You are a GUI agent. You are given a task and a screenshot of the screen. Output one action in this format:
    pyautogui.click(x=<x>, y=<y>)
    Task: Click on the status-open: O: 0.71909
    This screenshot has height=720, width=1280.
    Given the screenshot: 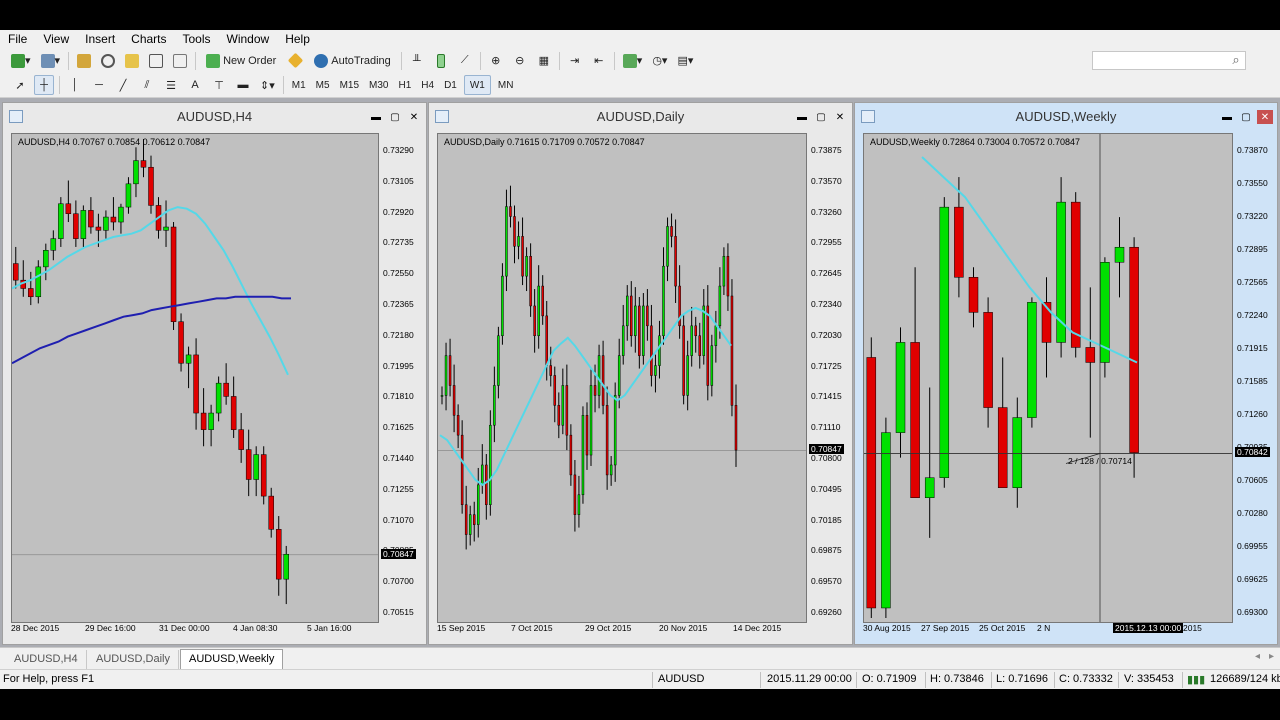 What is the action you would take?
    pyautogui.click(x=889, y=679)
    